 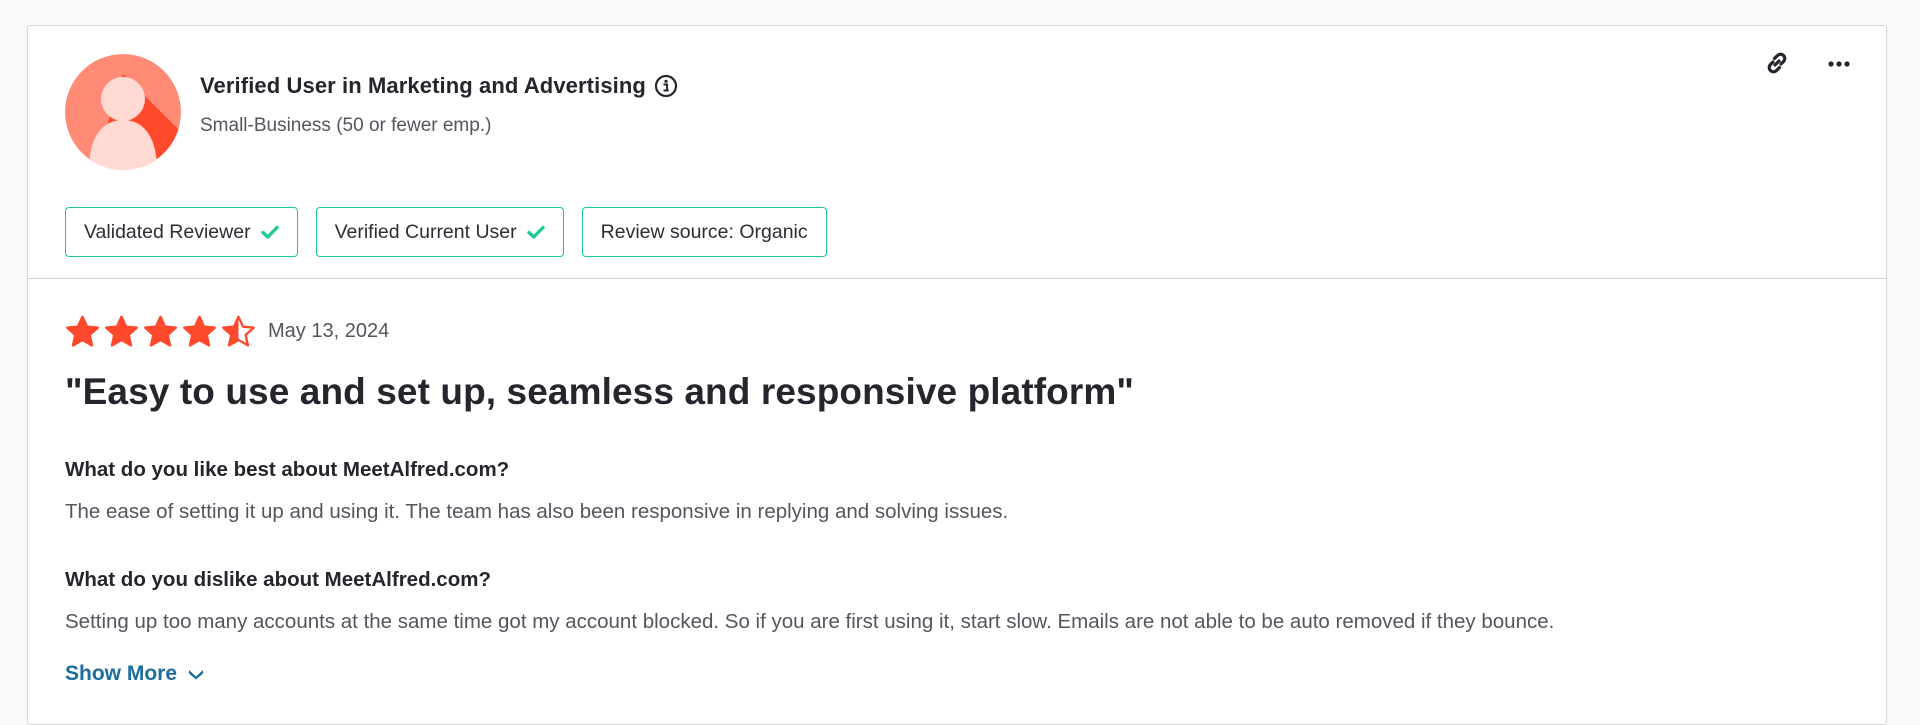 I want to click on chevron-down-icon, so click(x=196, y=675).